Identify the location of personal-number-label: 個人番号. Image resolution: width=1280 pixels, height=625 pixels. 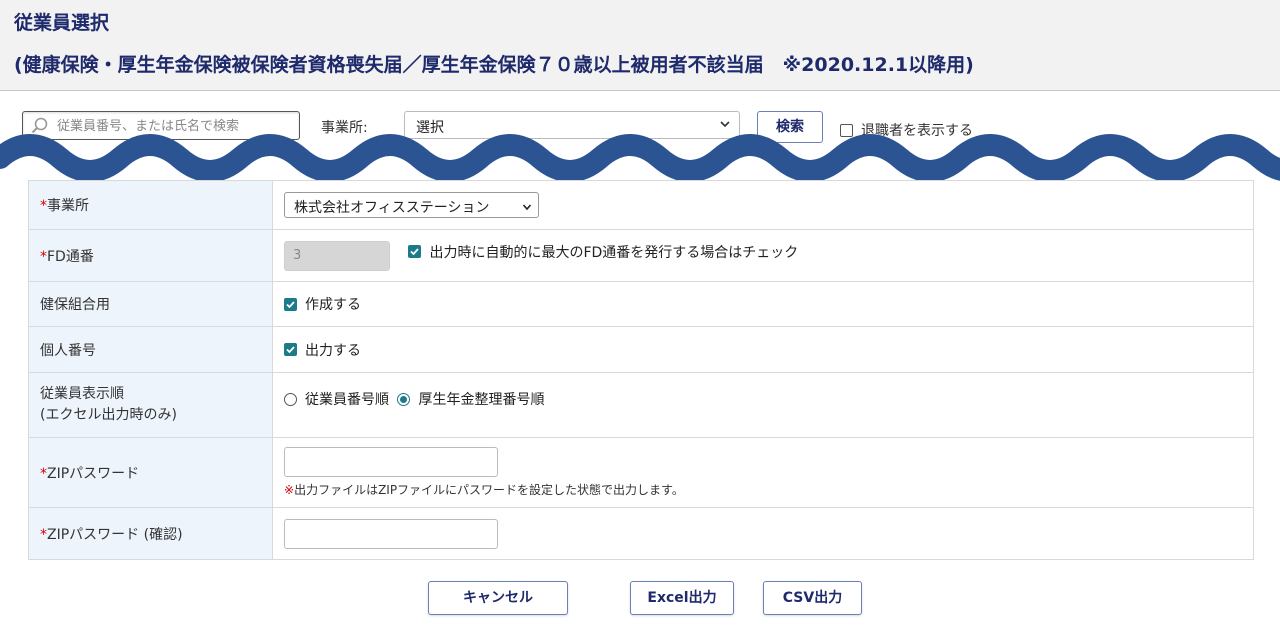
(68, 350).